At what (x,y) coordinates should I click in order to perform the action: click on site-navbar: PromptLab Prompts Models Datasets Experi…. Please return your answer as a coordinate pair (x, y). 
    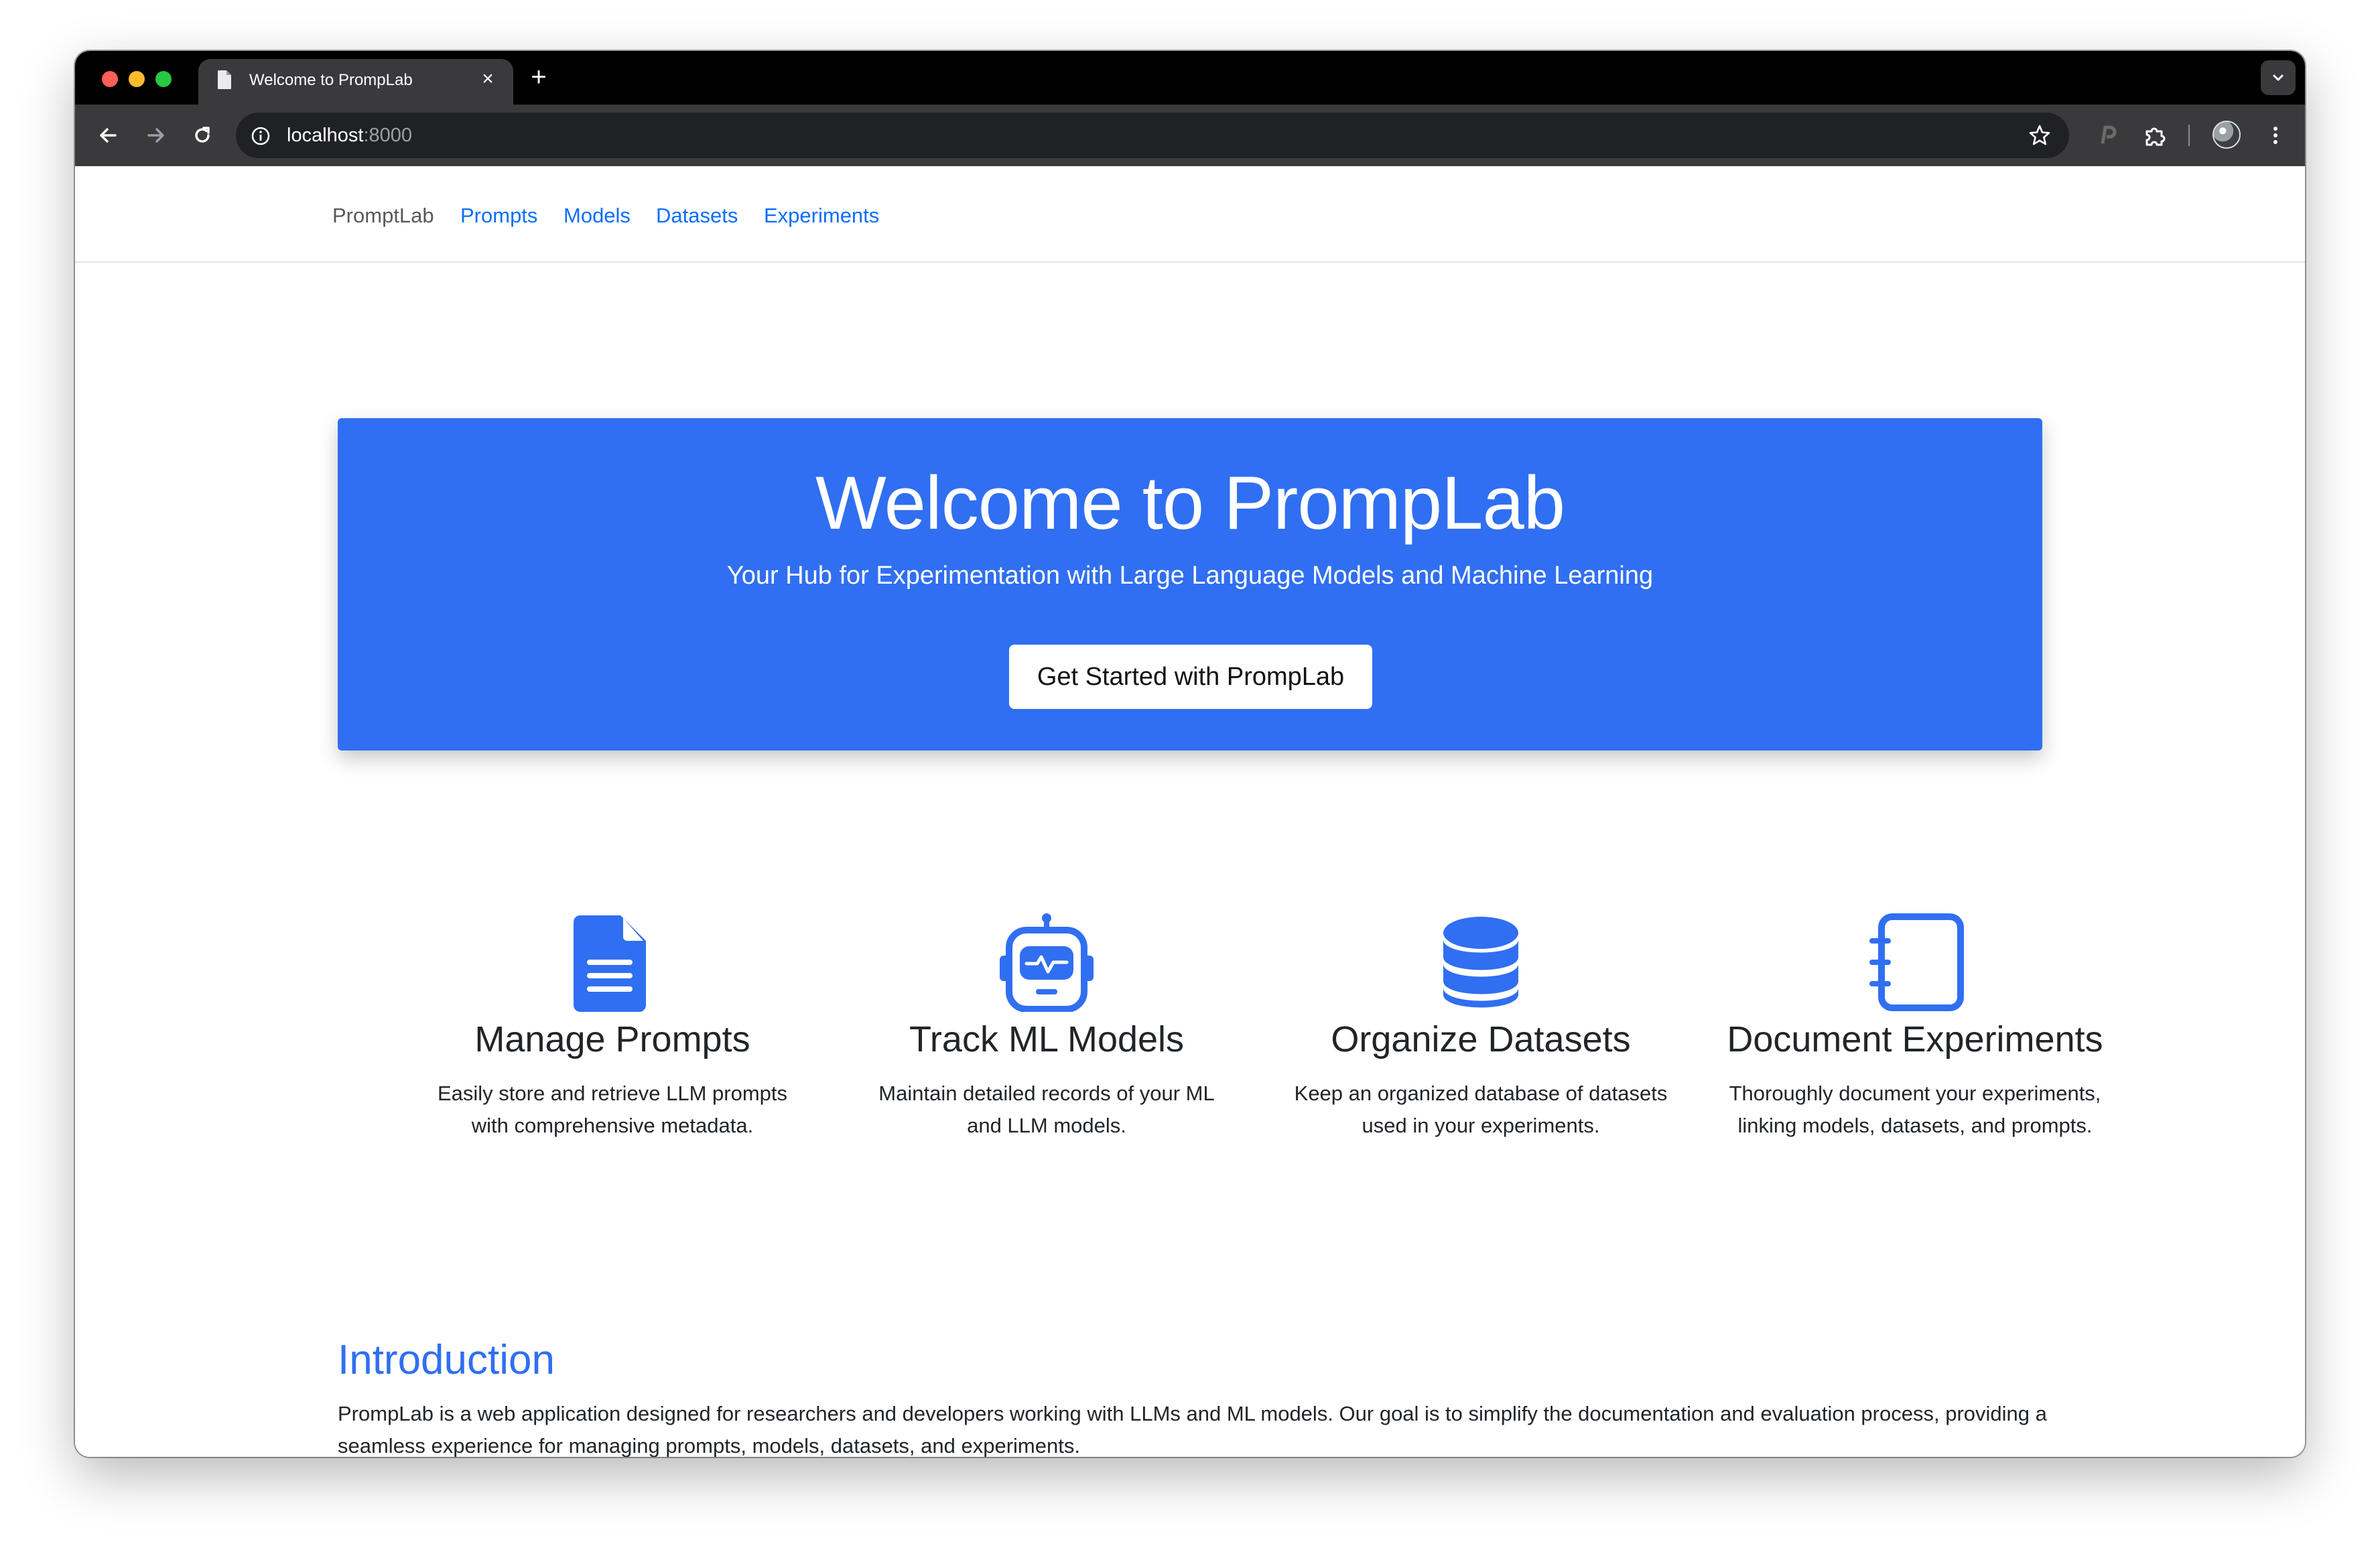
    Looking at the image, I should click on (1190, 214).